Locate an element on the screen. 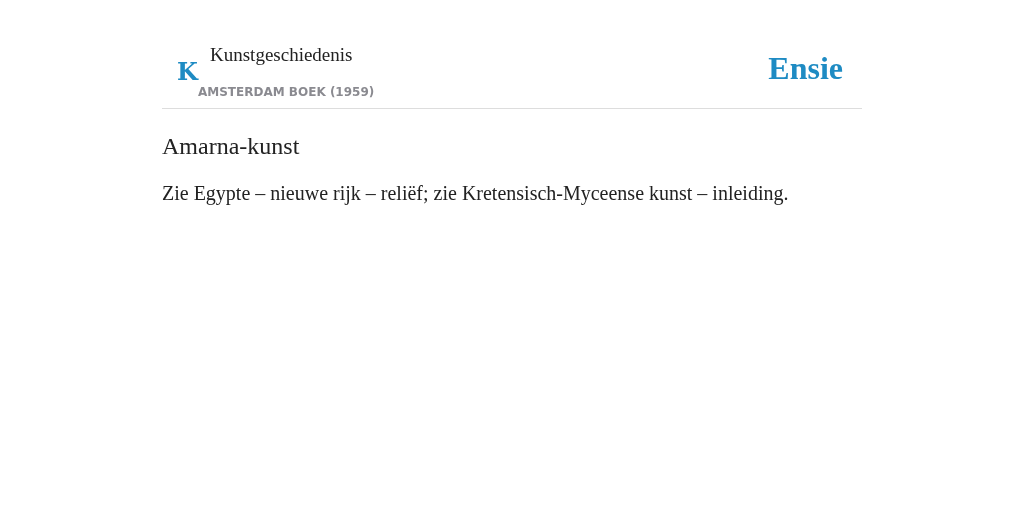  publisher-label: AMSTERDAM BOEK (1959) is located at coordinates (286, 92).